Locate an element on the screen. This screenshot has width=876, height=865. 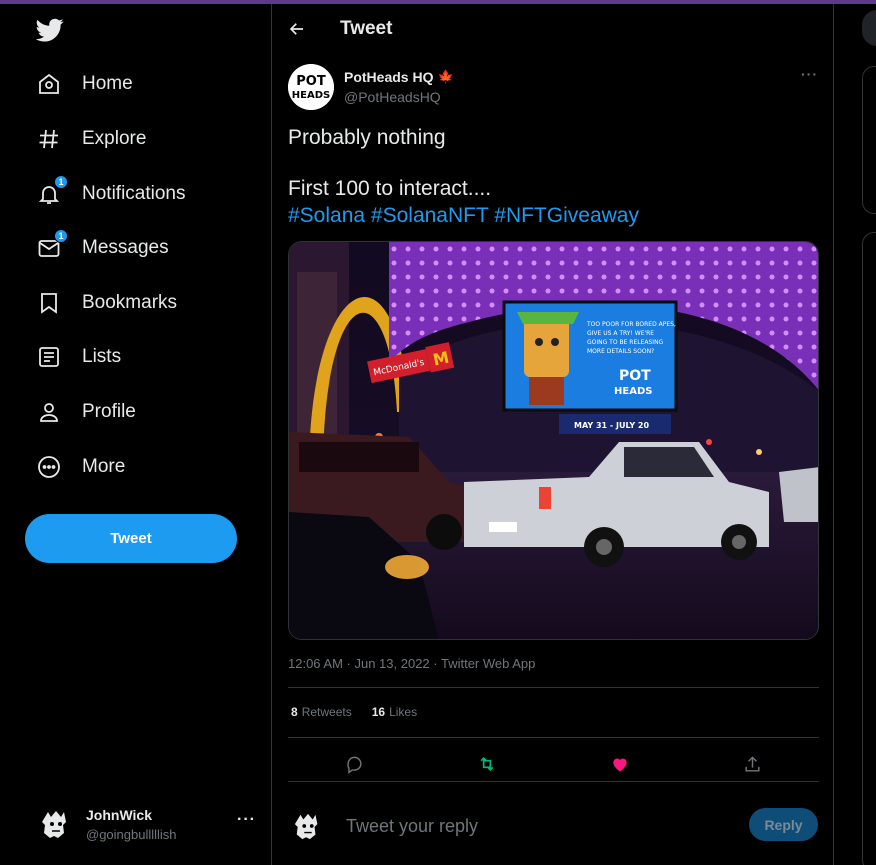
reply-button: Reply is located at coordinates (783, 824).